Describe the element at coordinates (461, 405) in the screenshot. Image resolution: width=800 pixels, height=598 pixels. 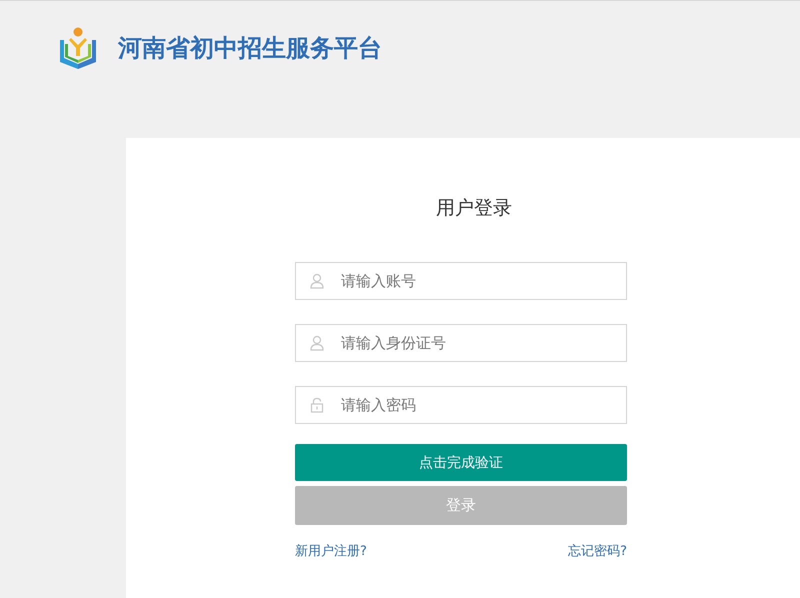
I see `input-field: 请输入密码` at that location.